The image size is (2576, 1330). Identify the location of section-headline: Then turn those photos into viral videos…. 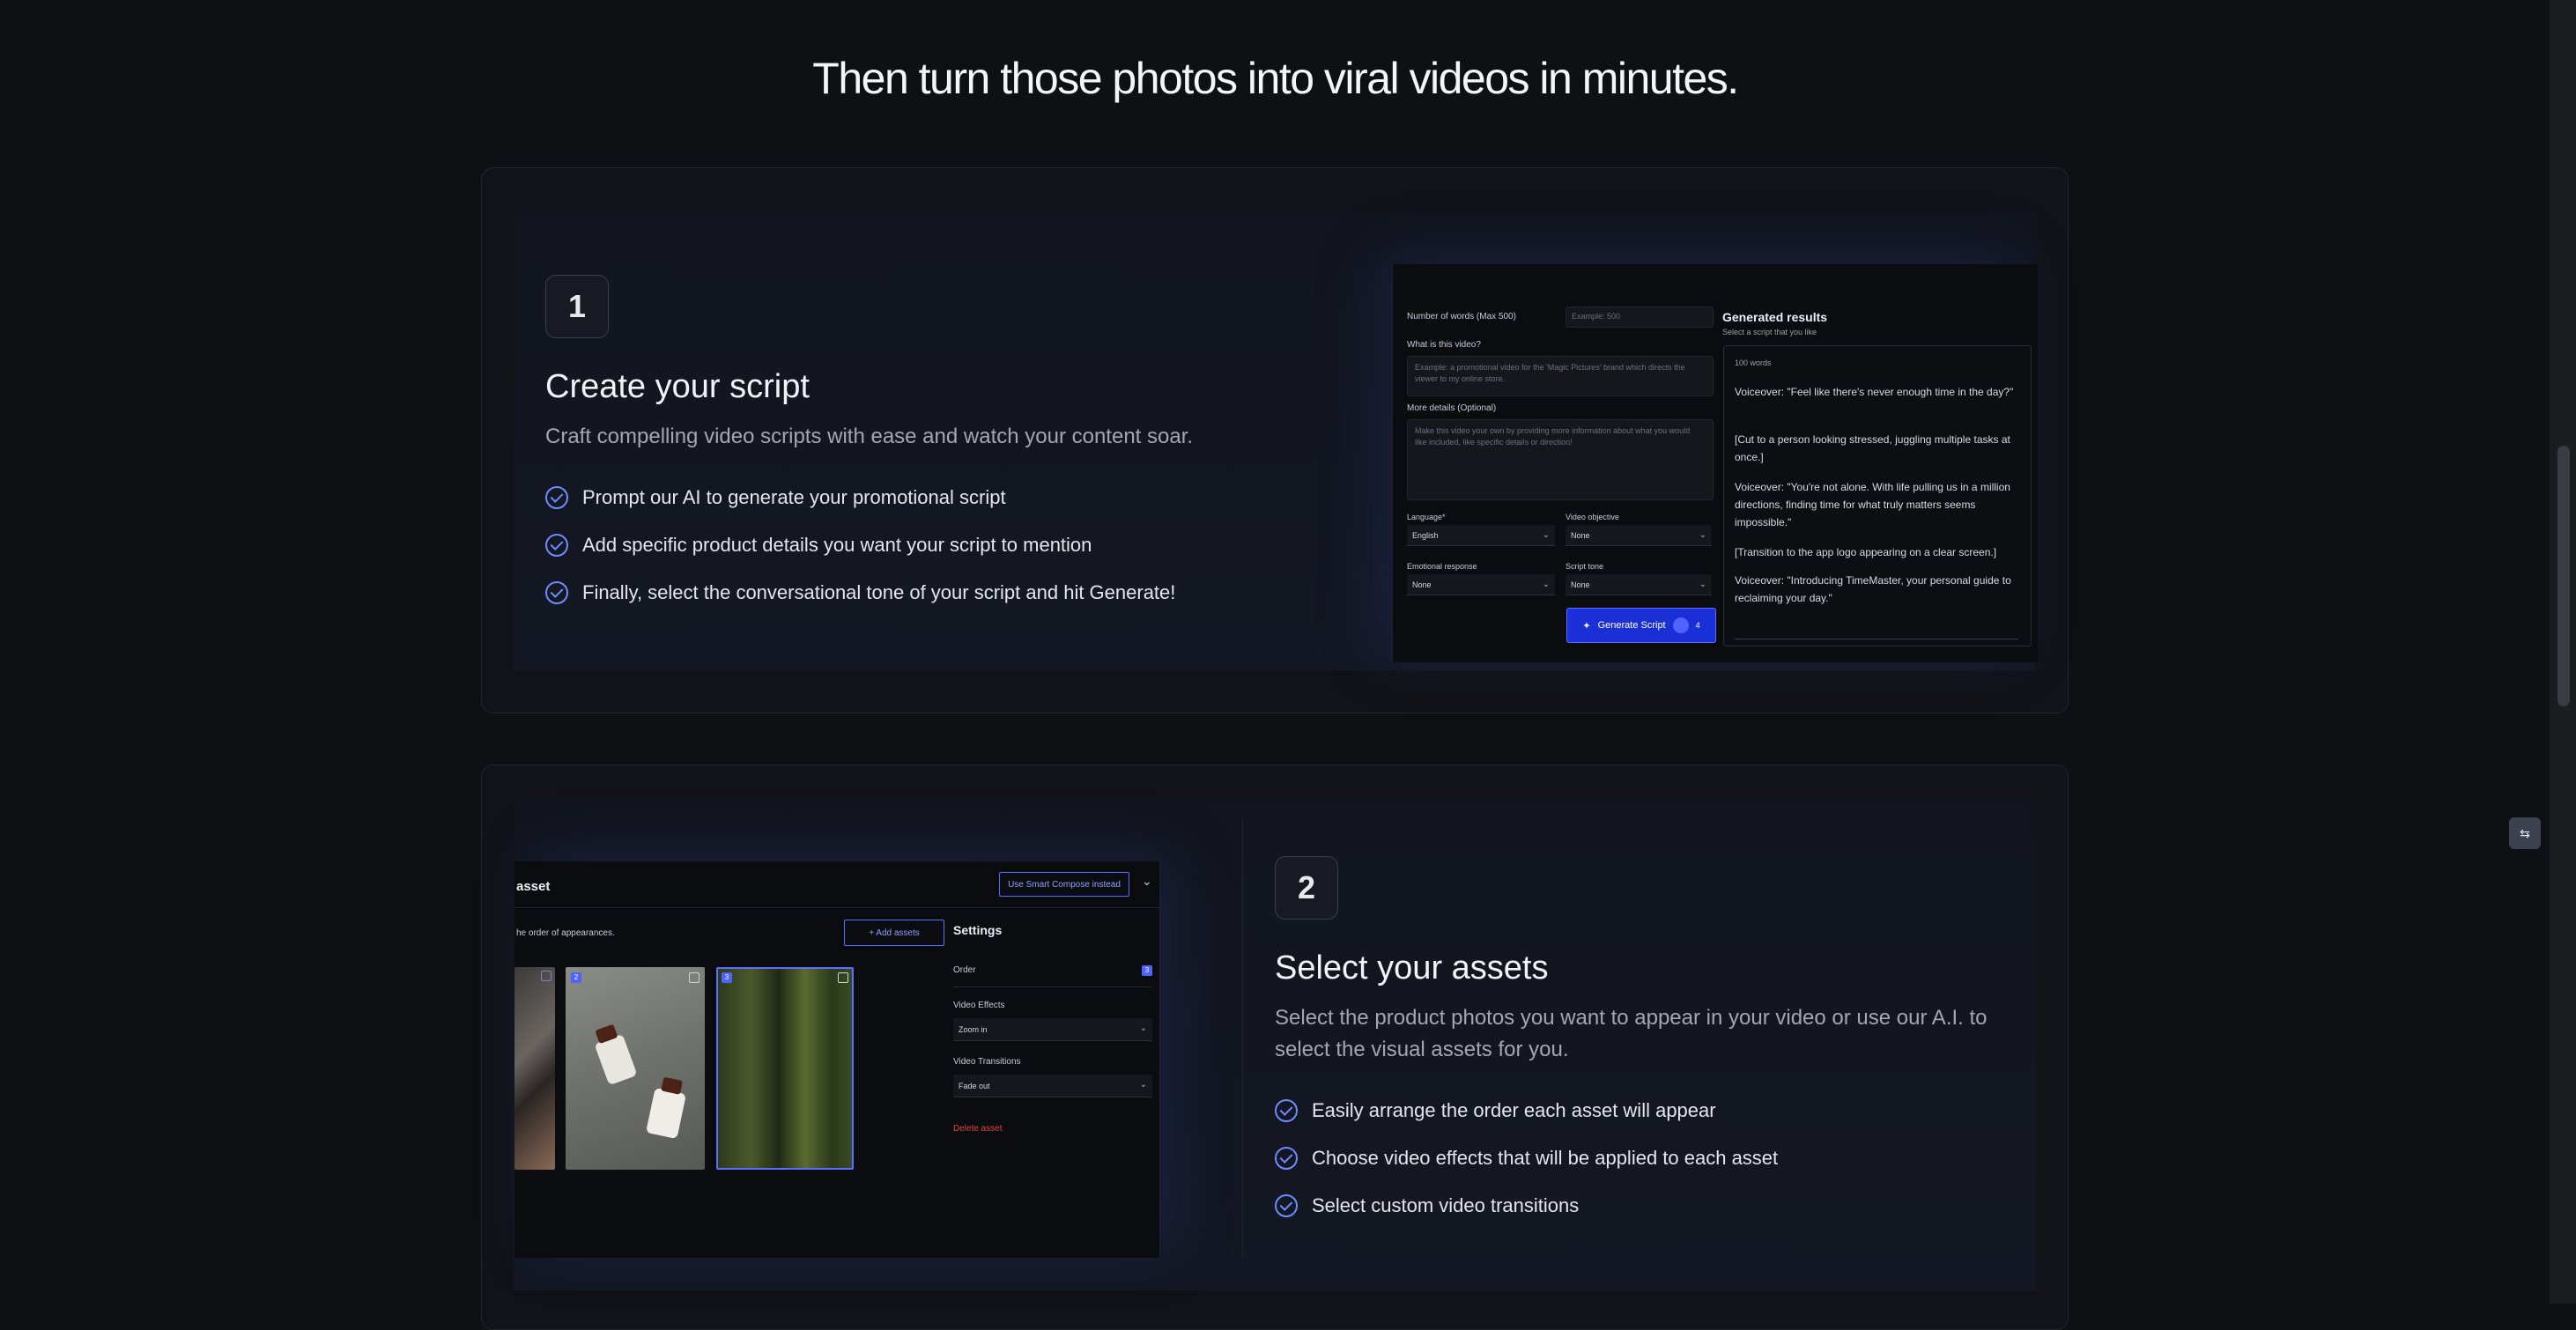
(1276, 79).